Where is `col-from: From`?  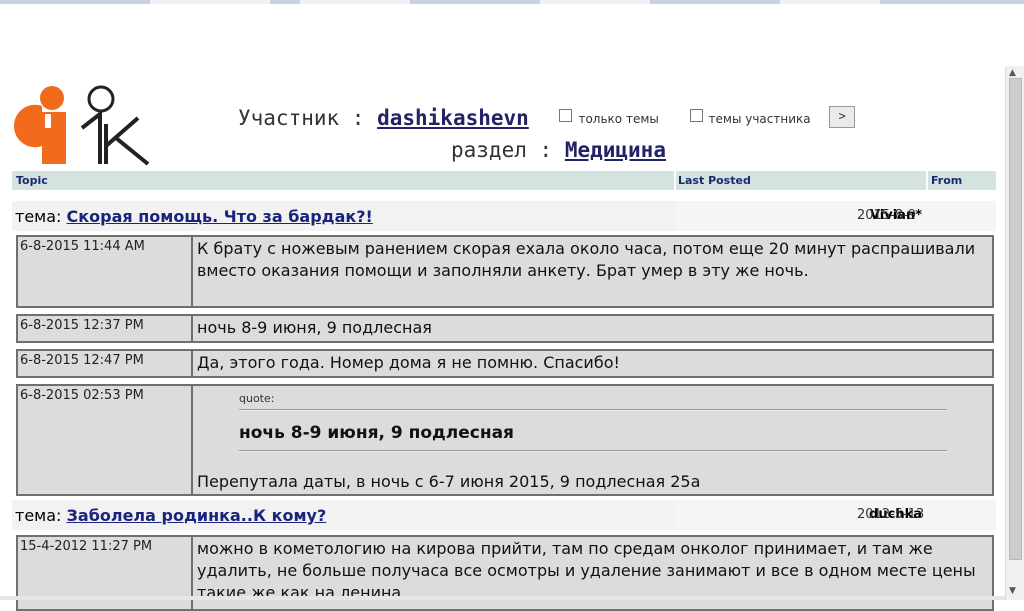 col-from: From is located at coordinates (946, 180).